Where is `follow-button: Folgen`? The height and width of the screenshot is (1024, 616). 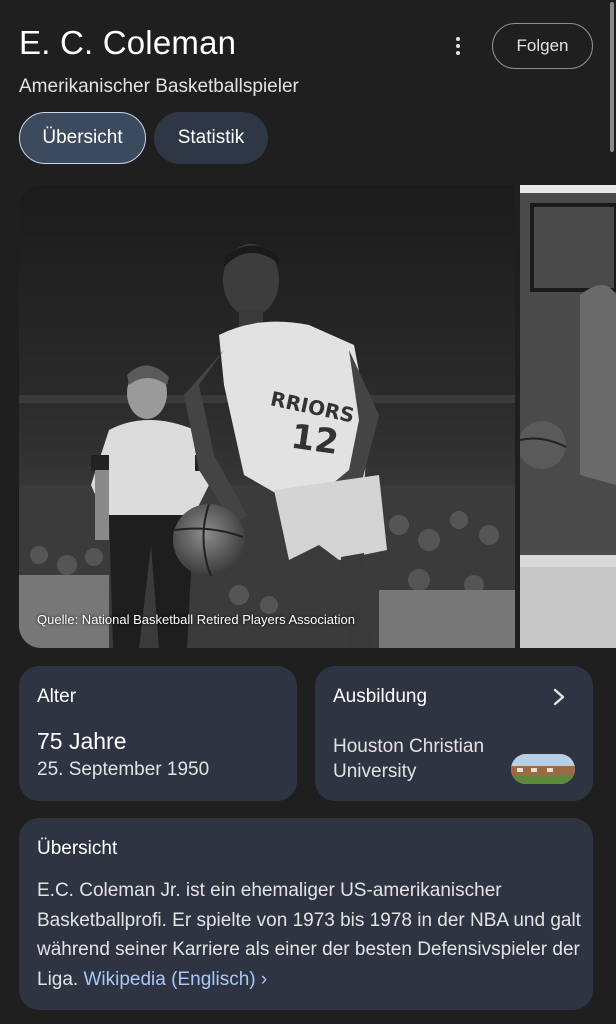 follow-button: Folgen is located at coordinates (542, 46).